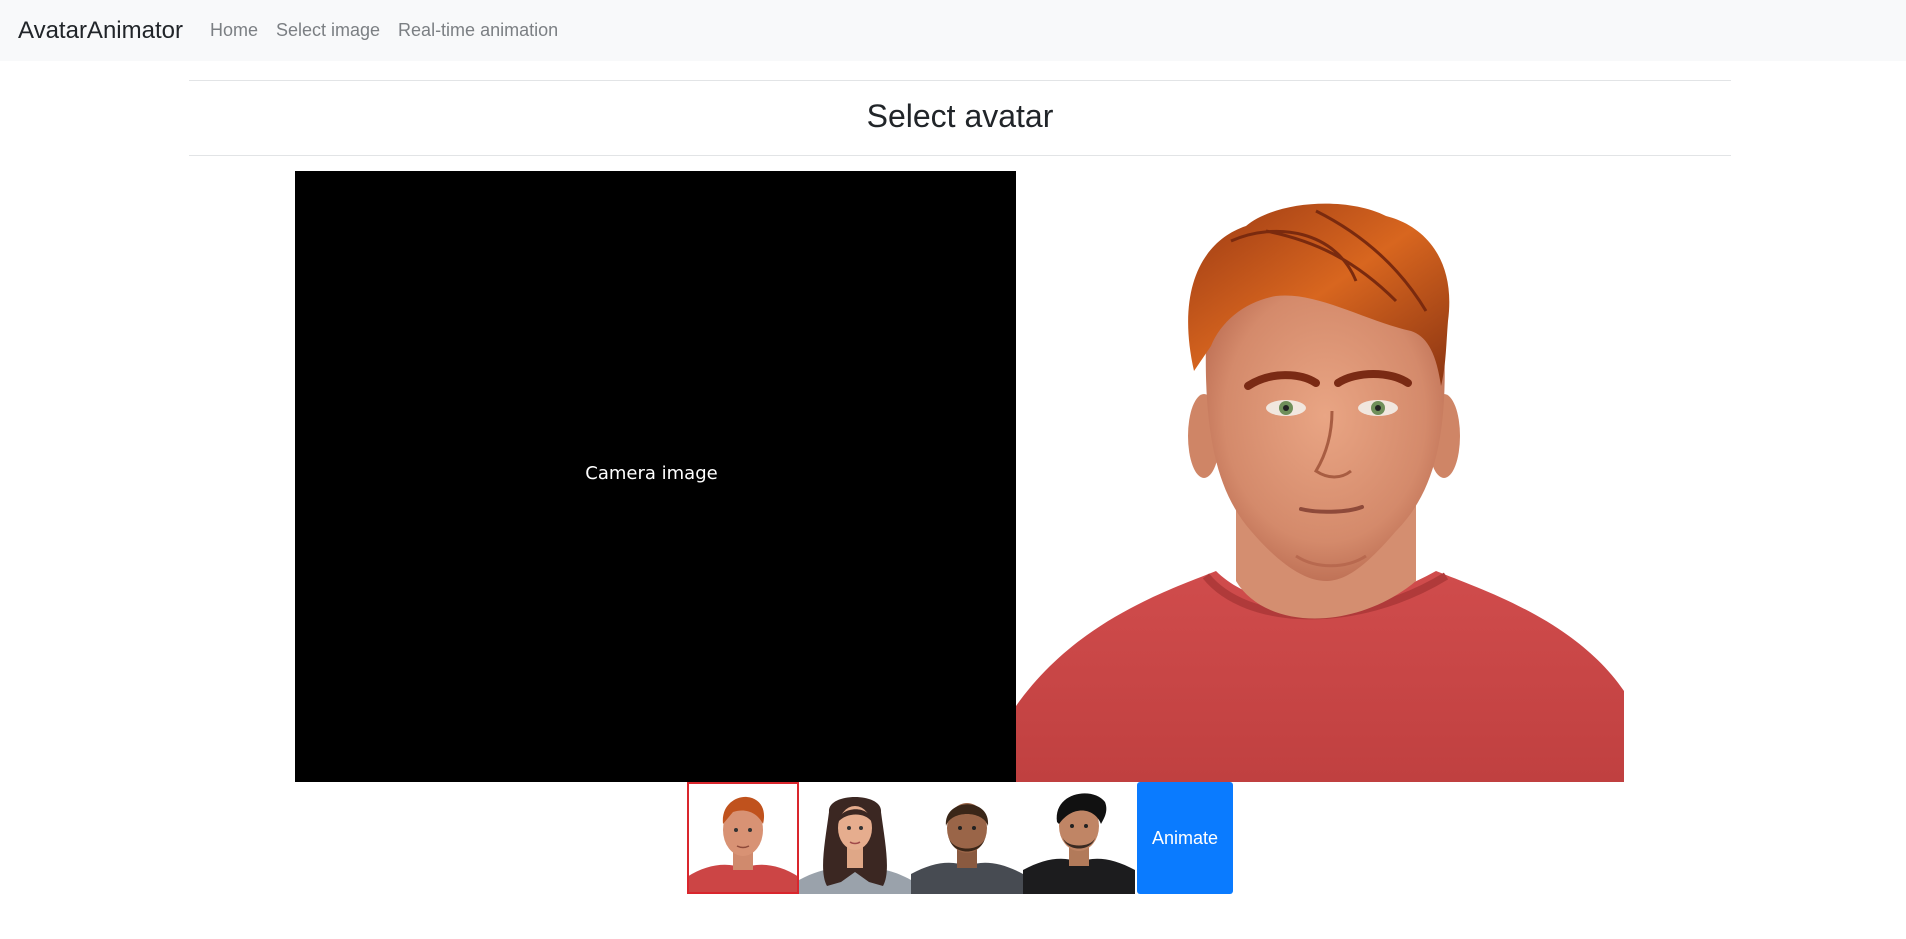 Image resolution: width=1906 pixels, height=939 pixels. Describe the element at coordinates (478, 30) in the screenshot. I see `nav-link-real-time-animation: Real-time animation` at that location.